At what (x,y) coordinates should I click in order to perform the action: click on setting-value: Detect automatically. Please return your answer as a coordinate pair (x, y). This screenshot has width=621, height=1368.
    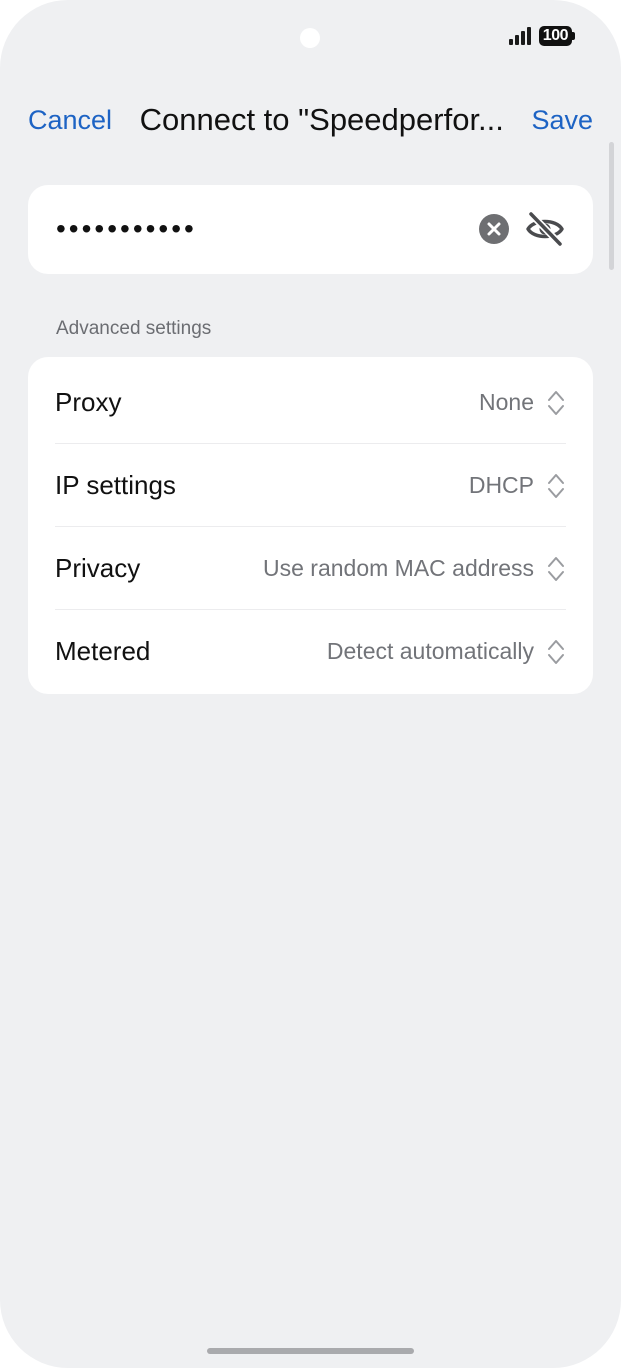
    Looking at the image, I should click on (430, 651).